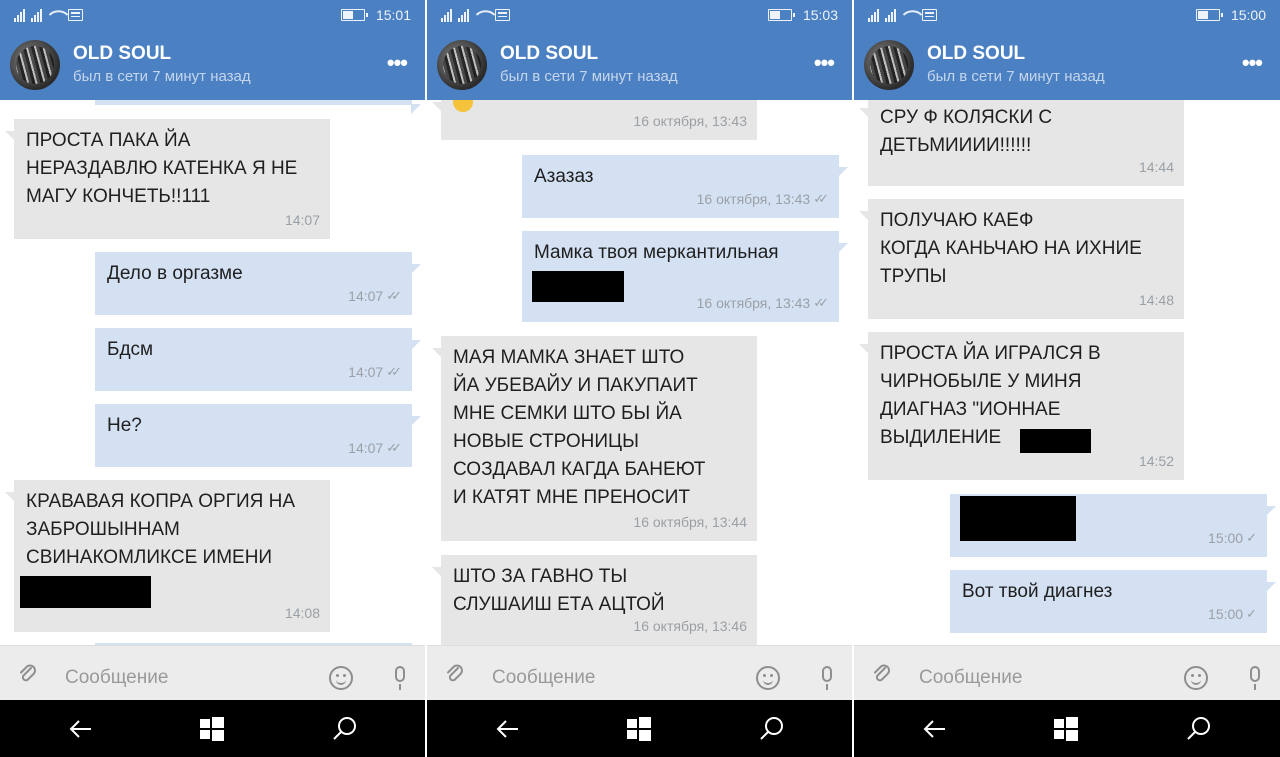 This screenshot has height=757, width=1280. What do you see at coordinates (690, 522) in the screenshot?
I see `message-time: 16 октября, 13:44` at bounding box center [690, 522].